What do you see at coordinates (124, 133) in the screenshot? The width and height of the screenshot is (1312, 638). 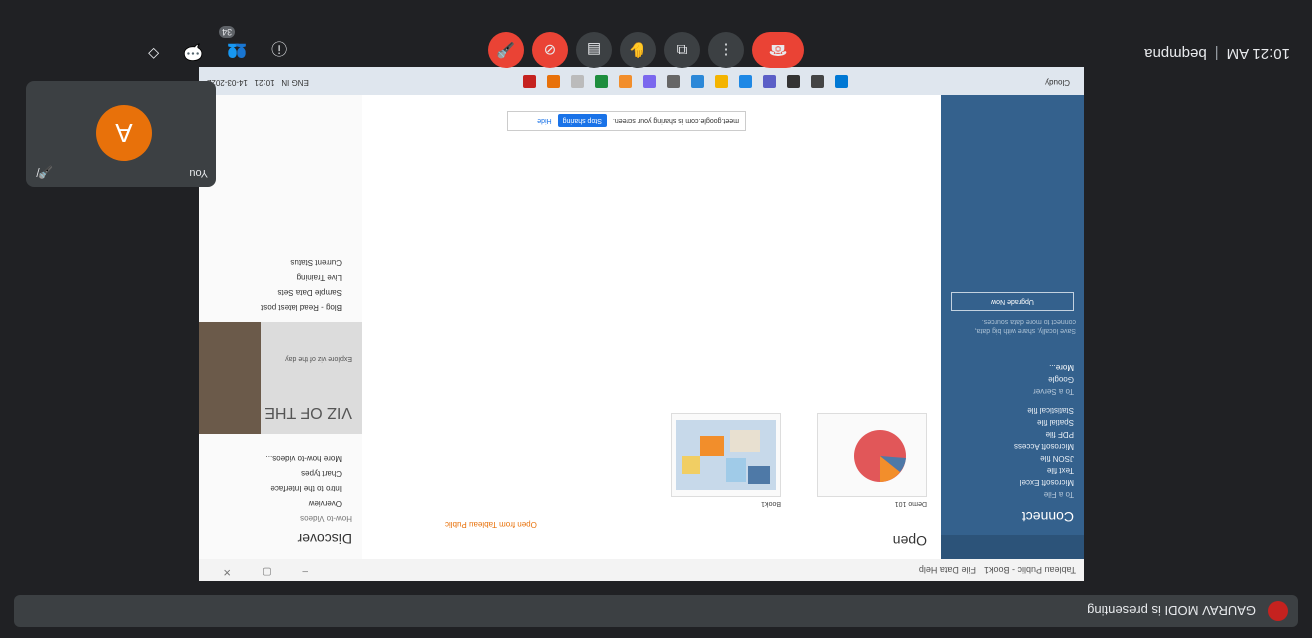 I see `self-avatar: A` at bounding box center [124, 133].